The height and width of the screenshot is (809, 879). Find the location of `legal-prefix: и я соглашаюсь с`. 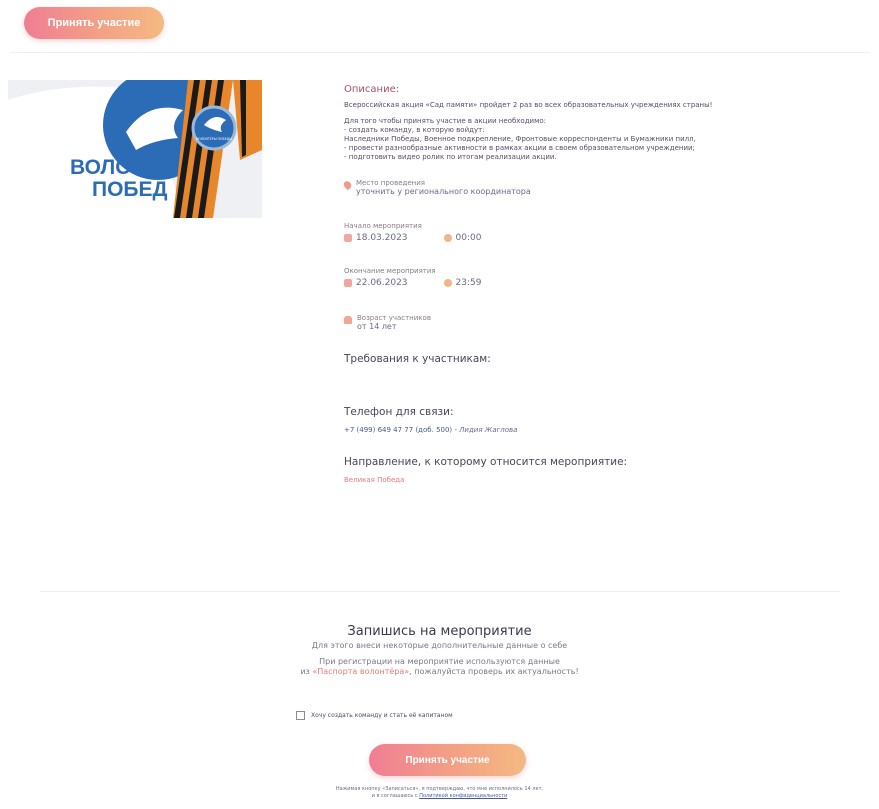

legal-prefix: и я соглашаюсь с is located at coordinates (395, 796).